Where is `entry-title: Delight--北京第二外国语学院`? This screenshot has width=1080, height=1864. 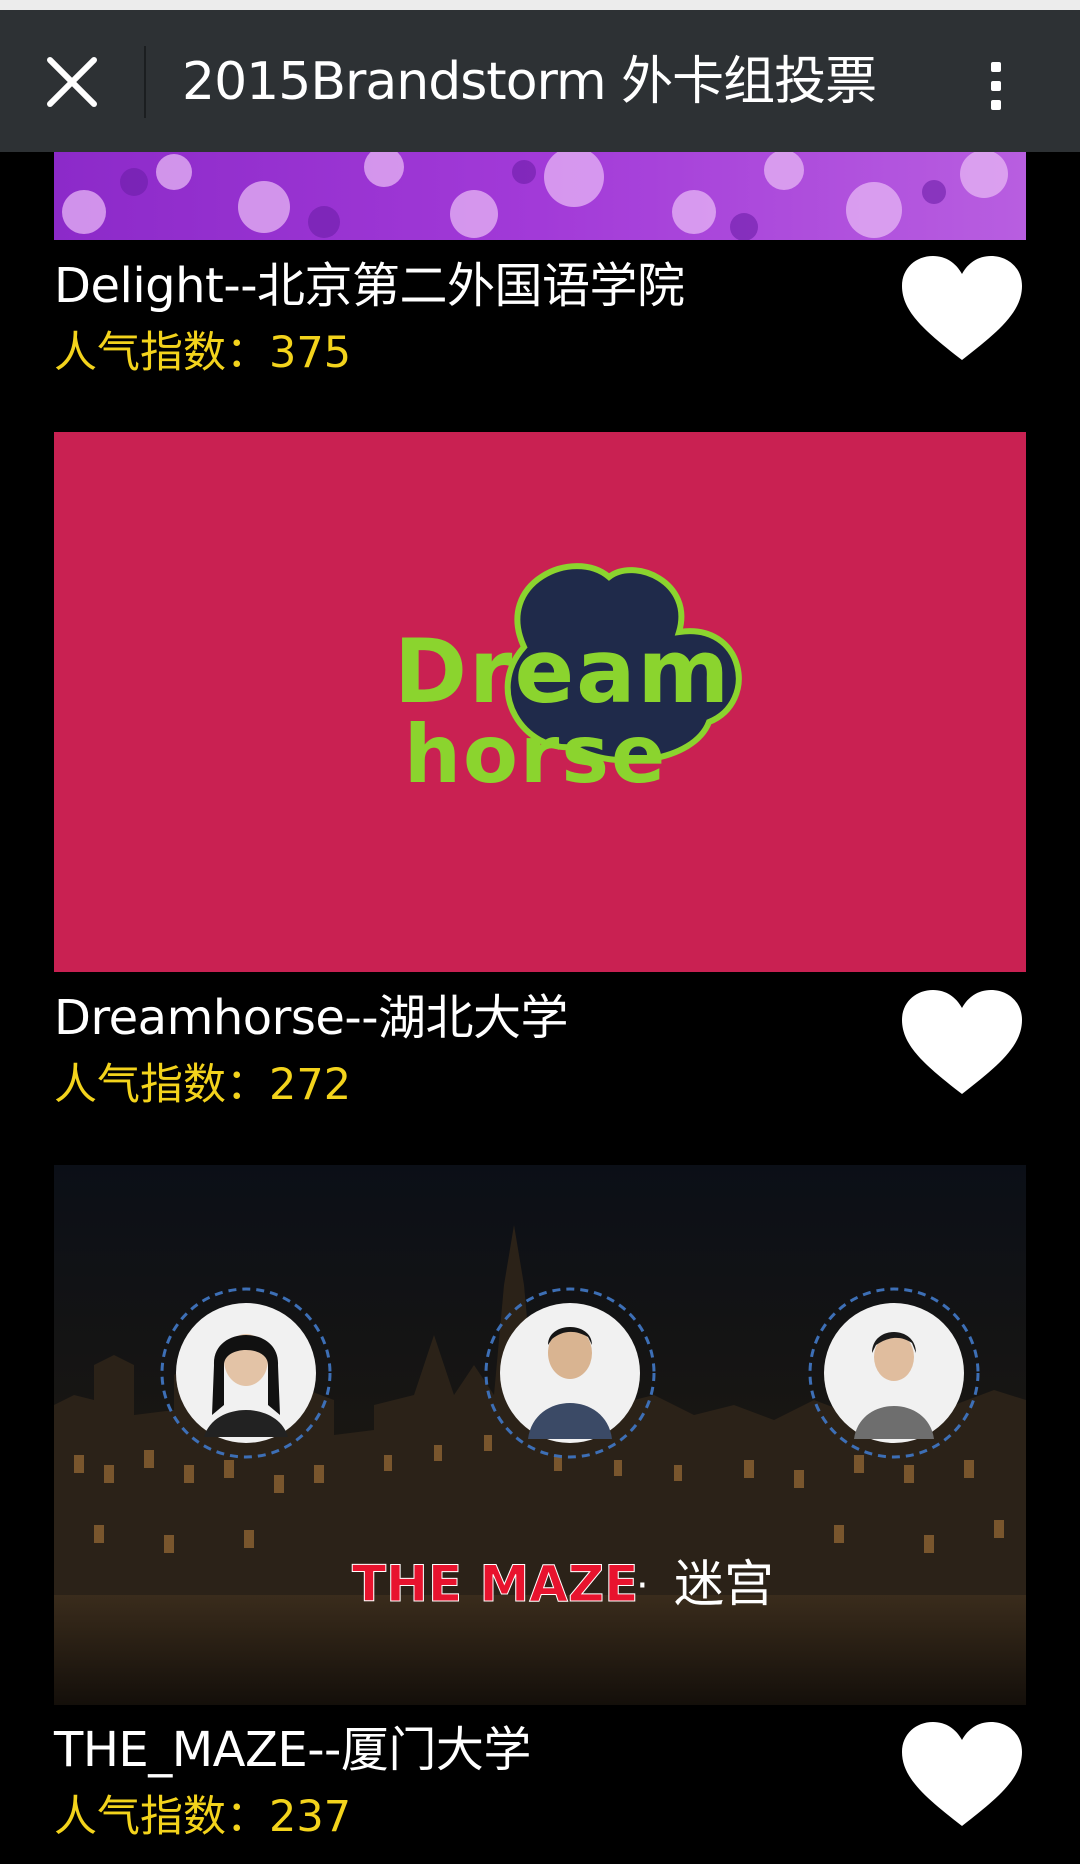
entry-title: Delight--北京第二外国语学院 is located at coordinates (369, 286).